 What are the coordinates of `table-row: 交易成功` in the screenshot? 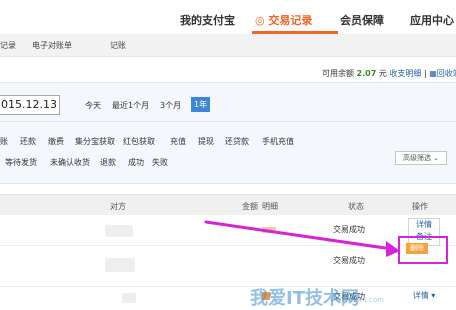 It's located at (228, 296).